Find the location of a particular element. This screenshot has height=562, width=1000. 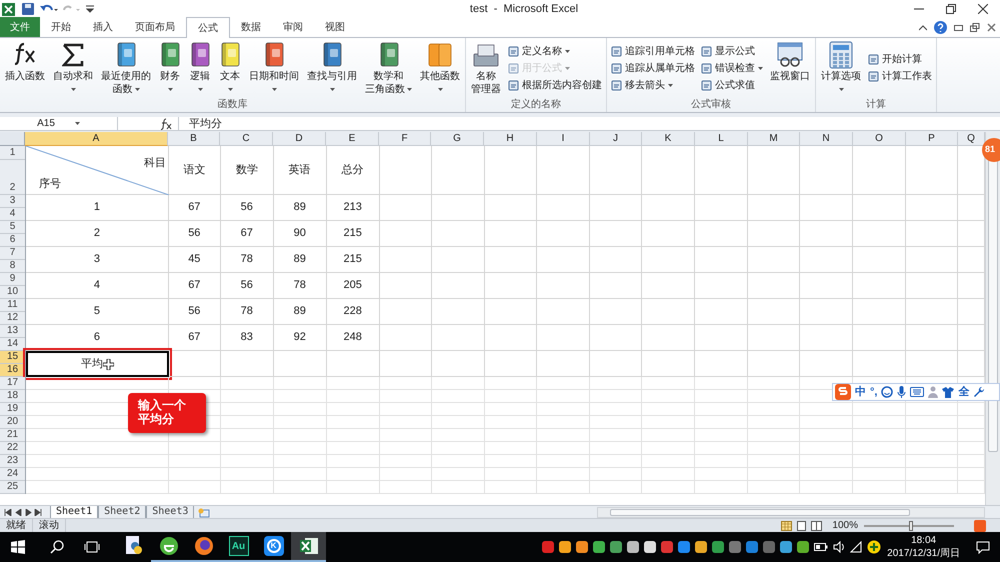

row-header: 24 is located at coordinates (12, 474).